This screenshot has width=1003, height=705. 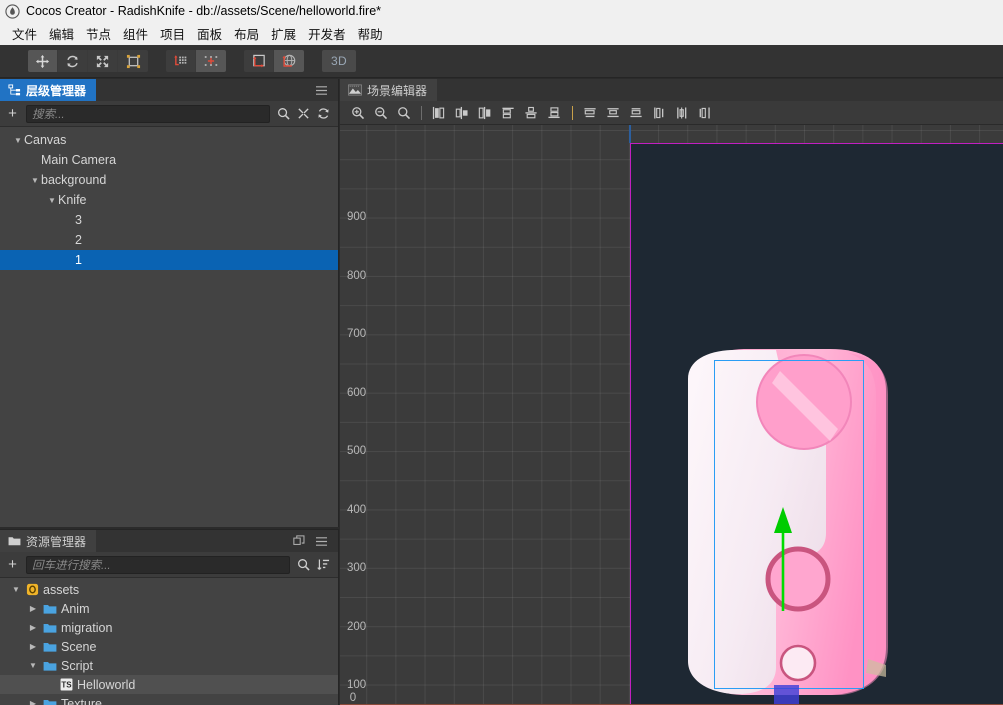 What do you see at coordinates (169, 180) in the screenshot?
I see `hierarchy-node-background: ▼ background` at bounding box center [169, 180].